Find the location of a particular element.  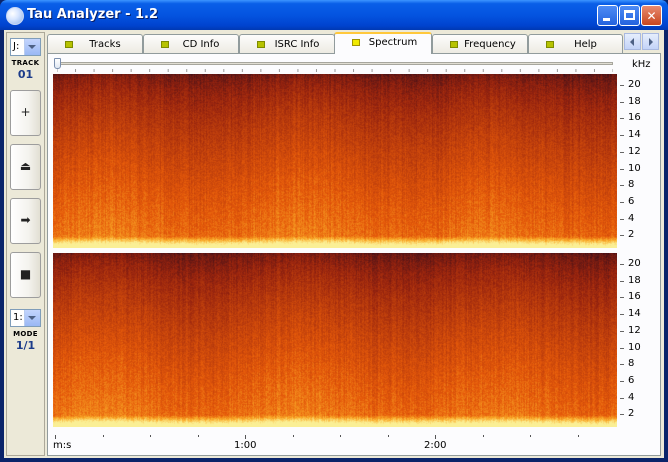

play-arrow-icon: ➡ is located at coordinates (25, 220).